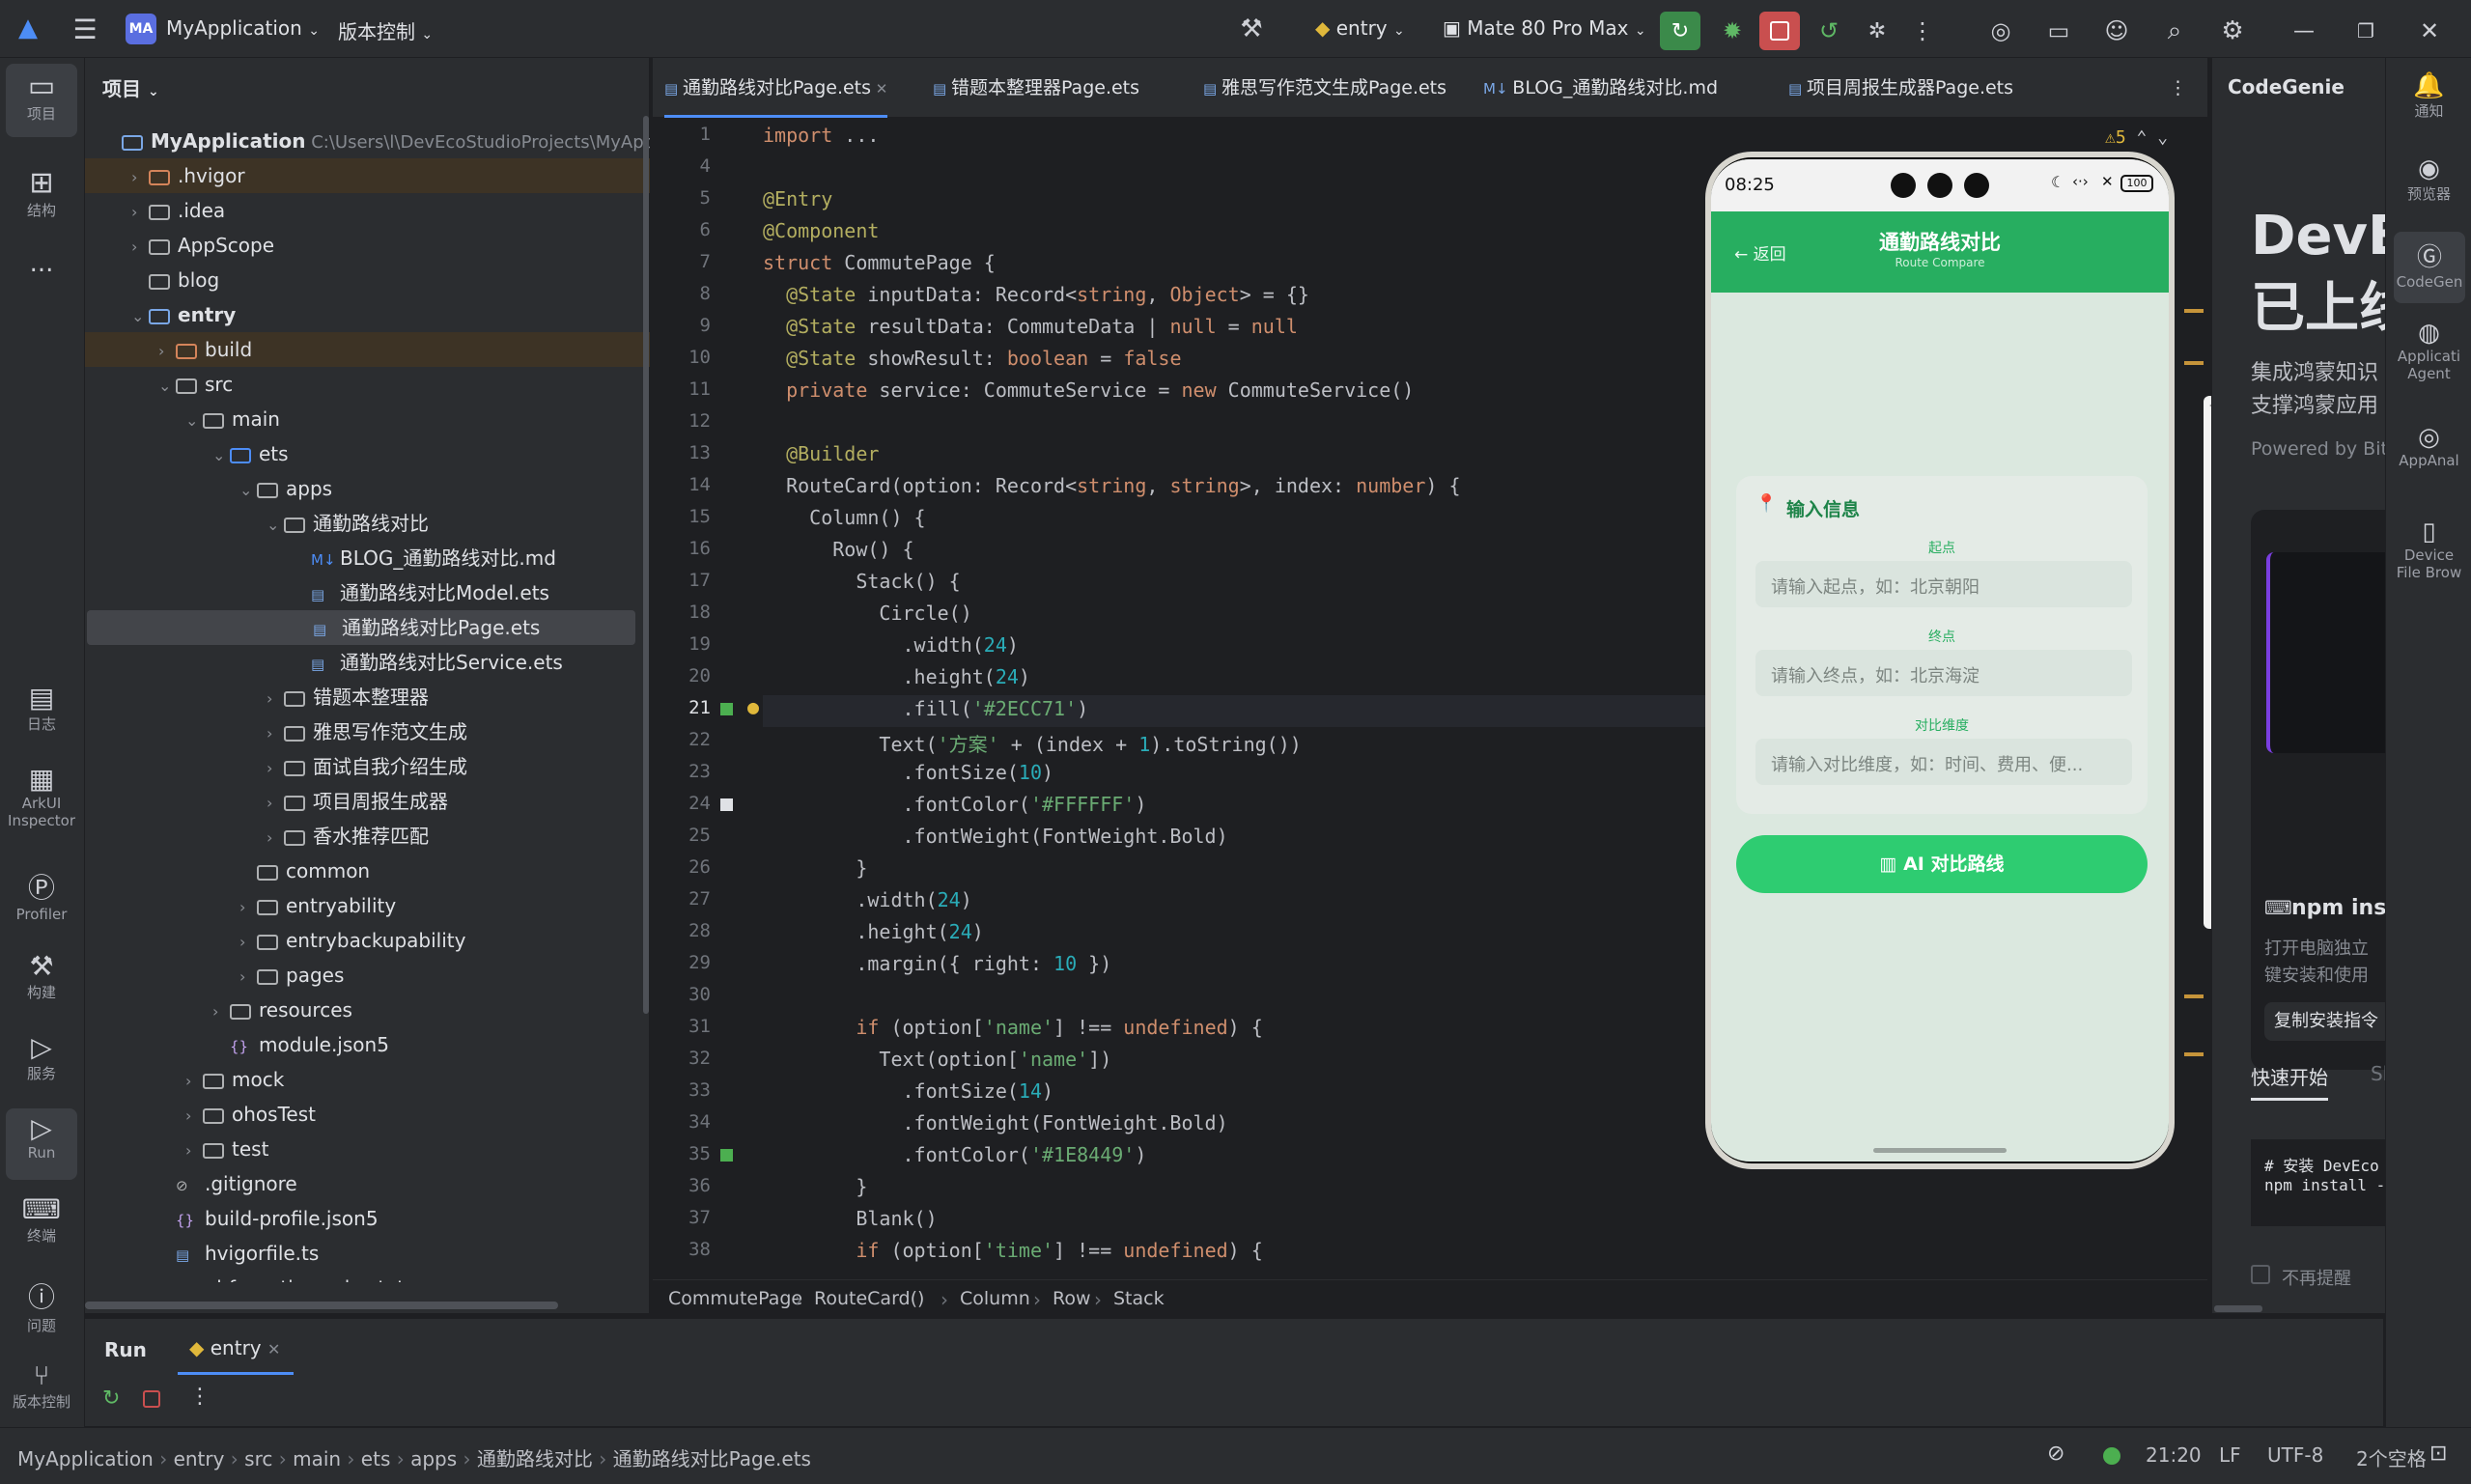 Image resolution: width=2471 pixels, height=1484 pixels. I want to click on tree-item: ⌄ apps, so click(367, 489).